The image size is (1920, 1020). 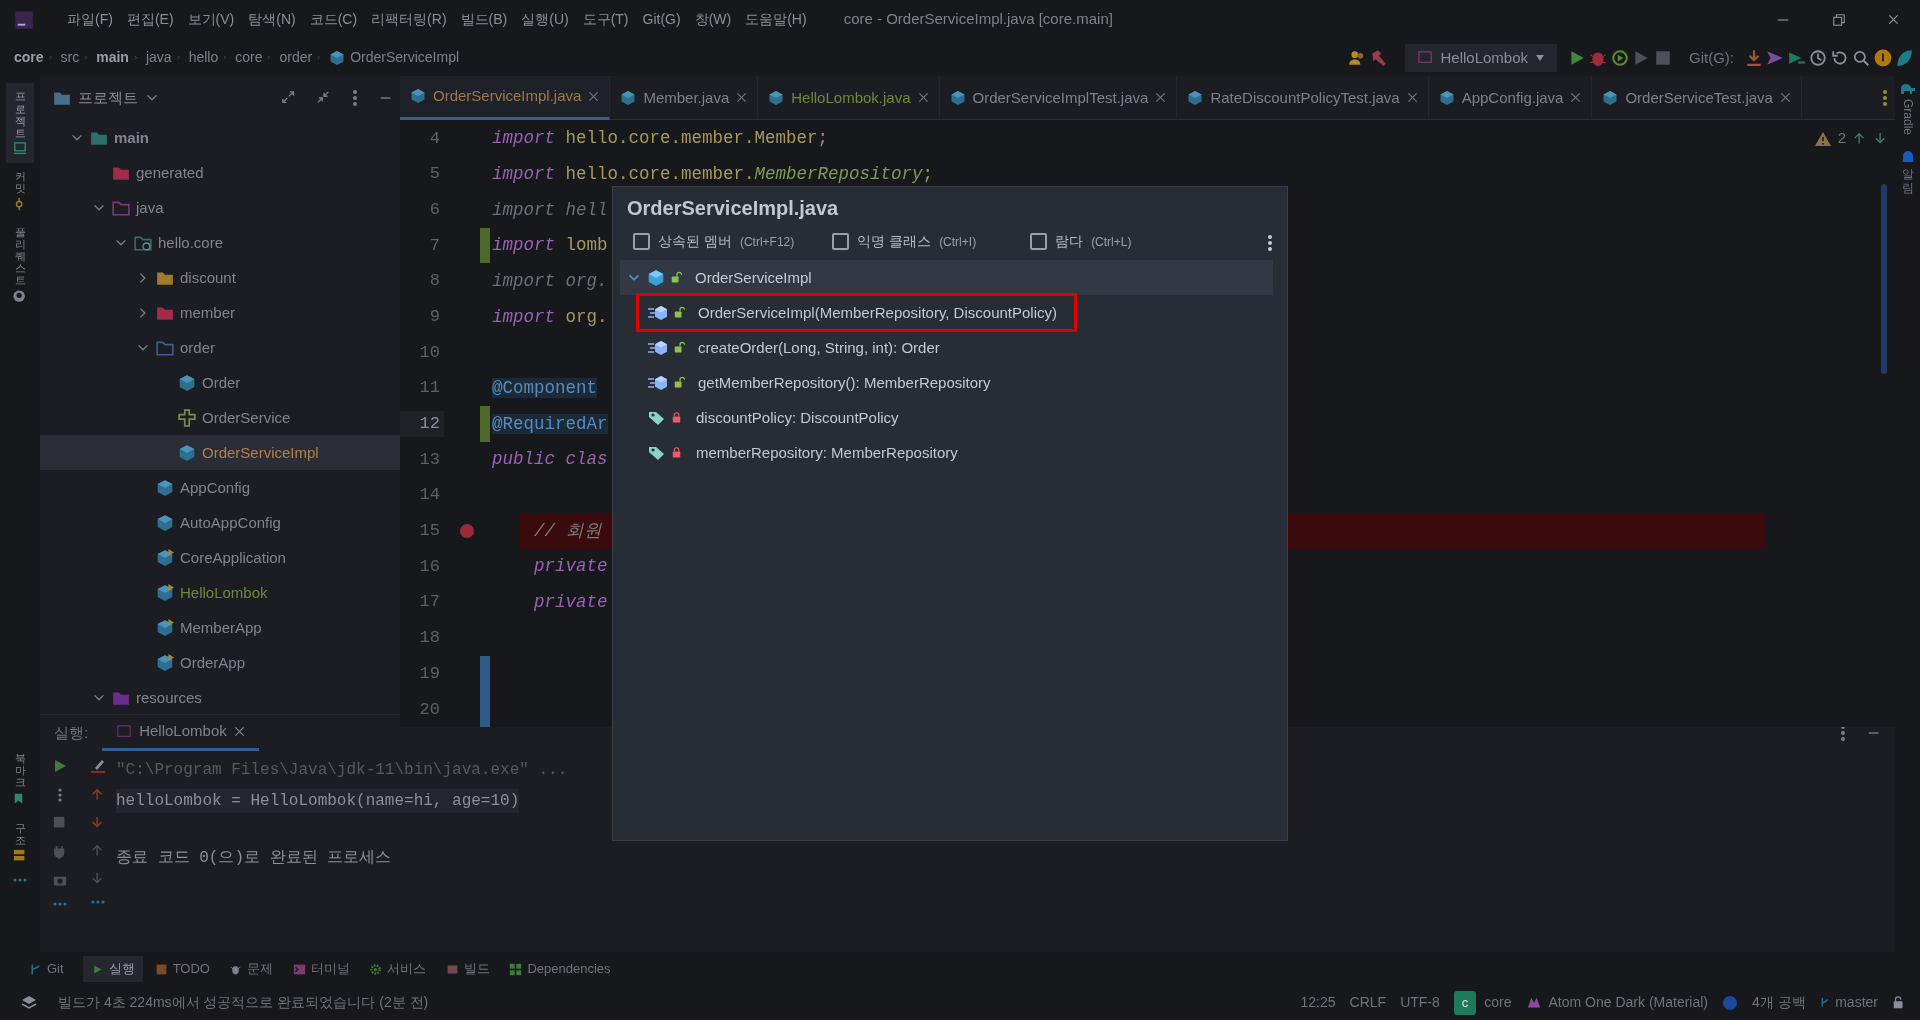 I want to click on lock-icon, so click(x=1899, y=1002).